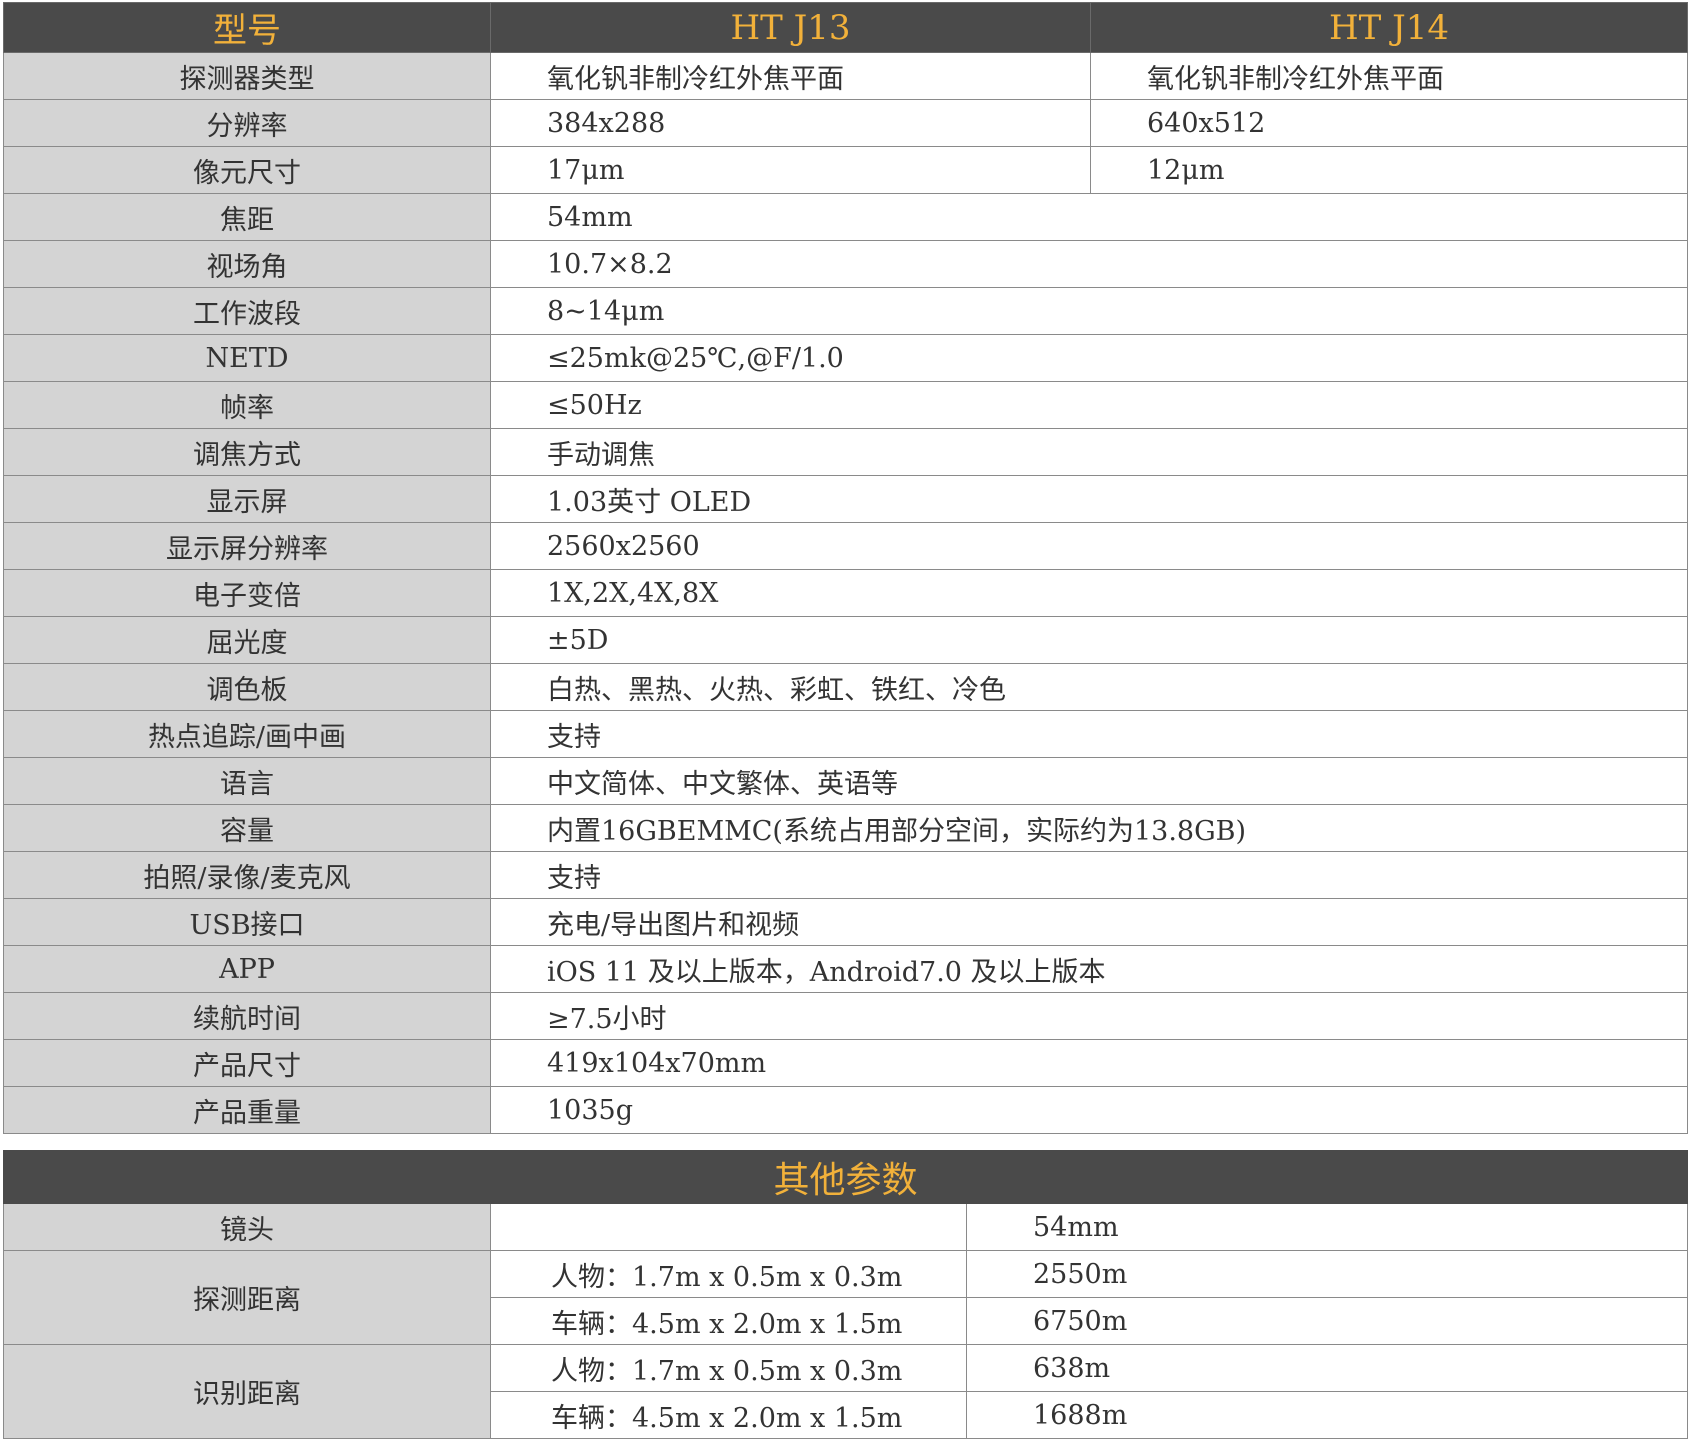 This screenshot has height=1440, width=1690. Describe the element at coordinates (1089, 922) in the screenshot. I see `row-value: 充电/导出图片和视频` at that location.